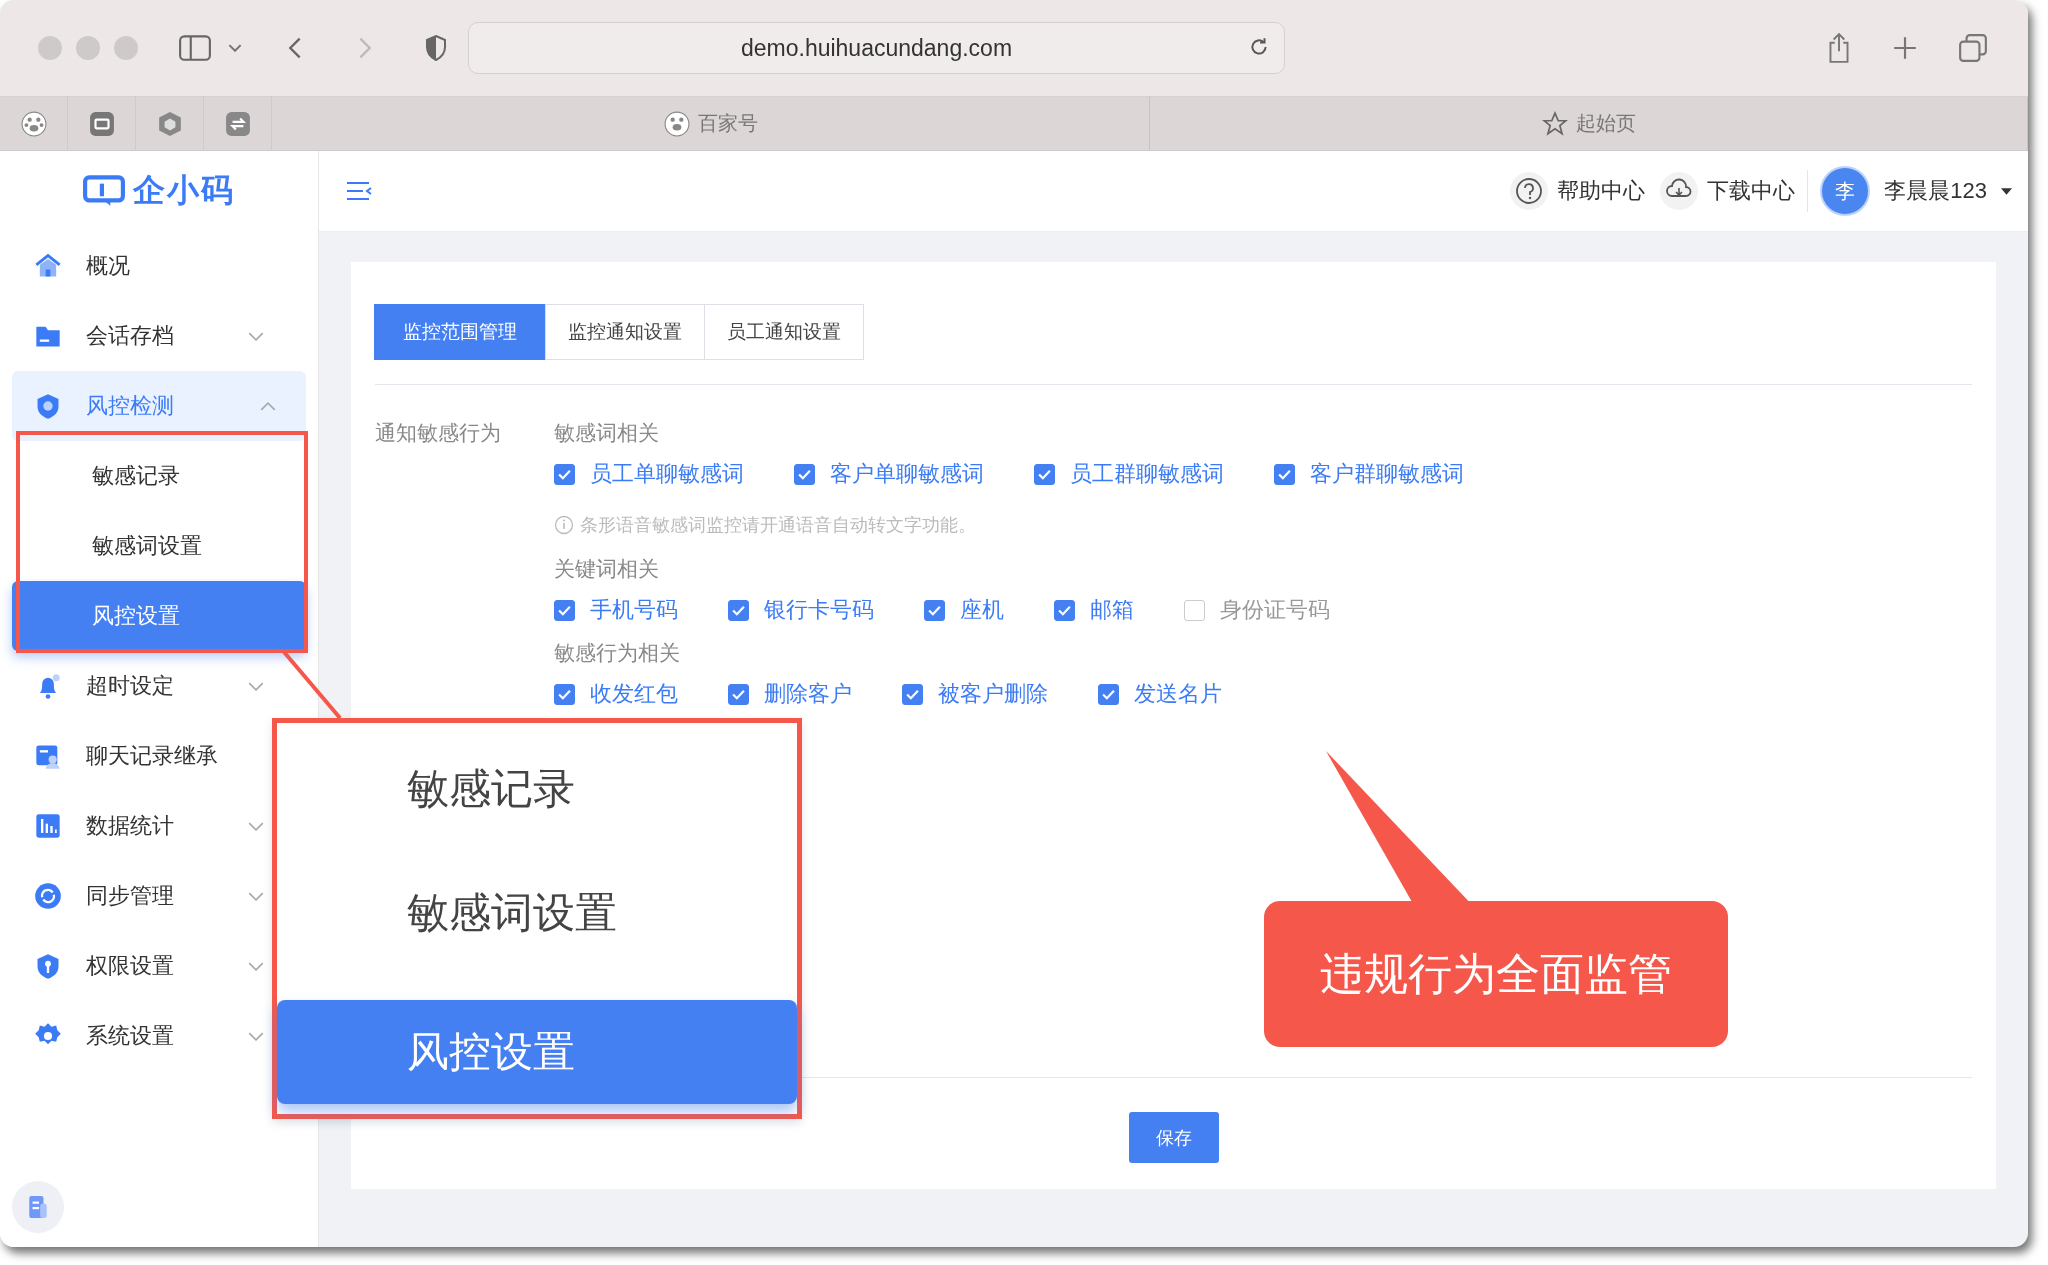 This screenshot has height=1265, width=2048. Describe the element at coordinates (1905, 48) in the screenshot. I see `plus-icon` at that location.